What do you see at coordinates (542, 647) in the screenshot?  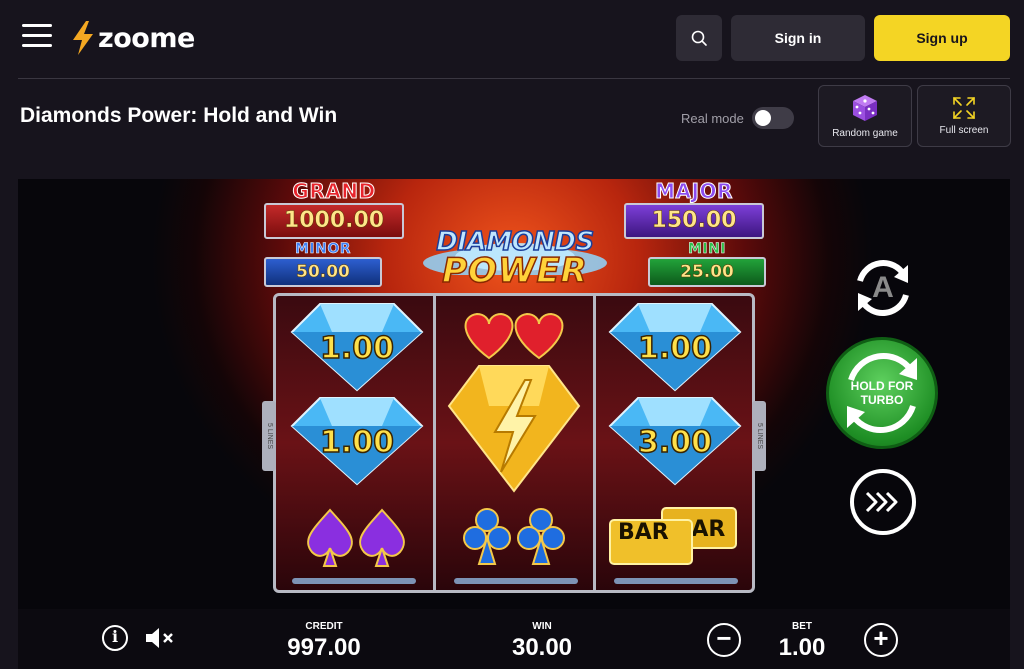 I see `win-value: 30.00` at bounding box center [542, 647].